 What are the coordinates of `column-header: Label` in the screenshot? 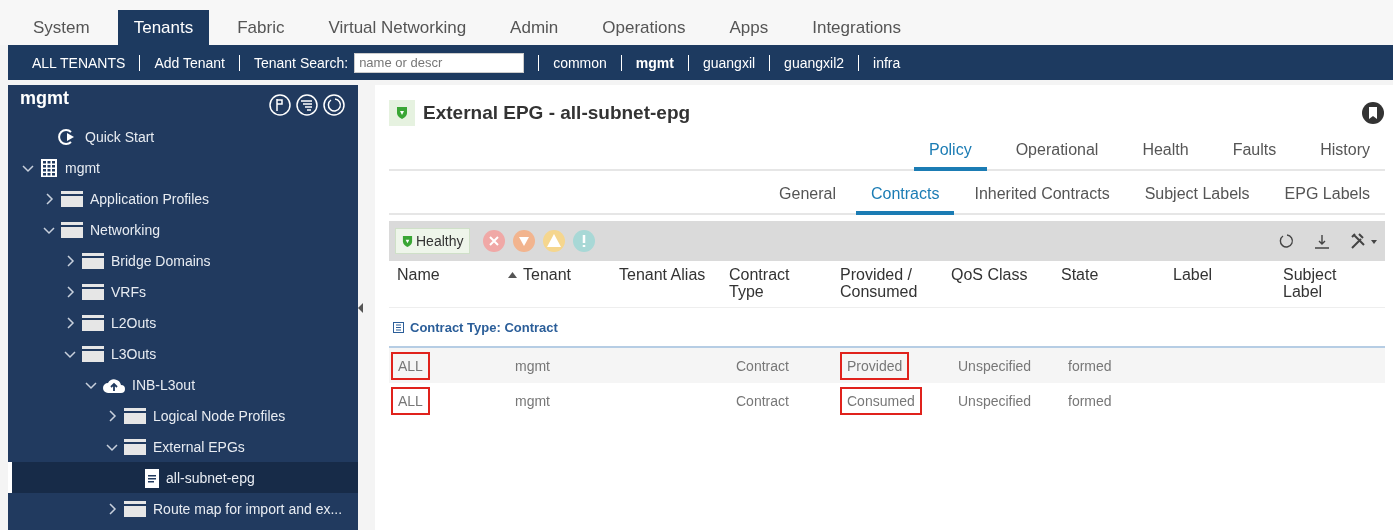 It's located at (1220, 284).